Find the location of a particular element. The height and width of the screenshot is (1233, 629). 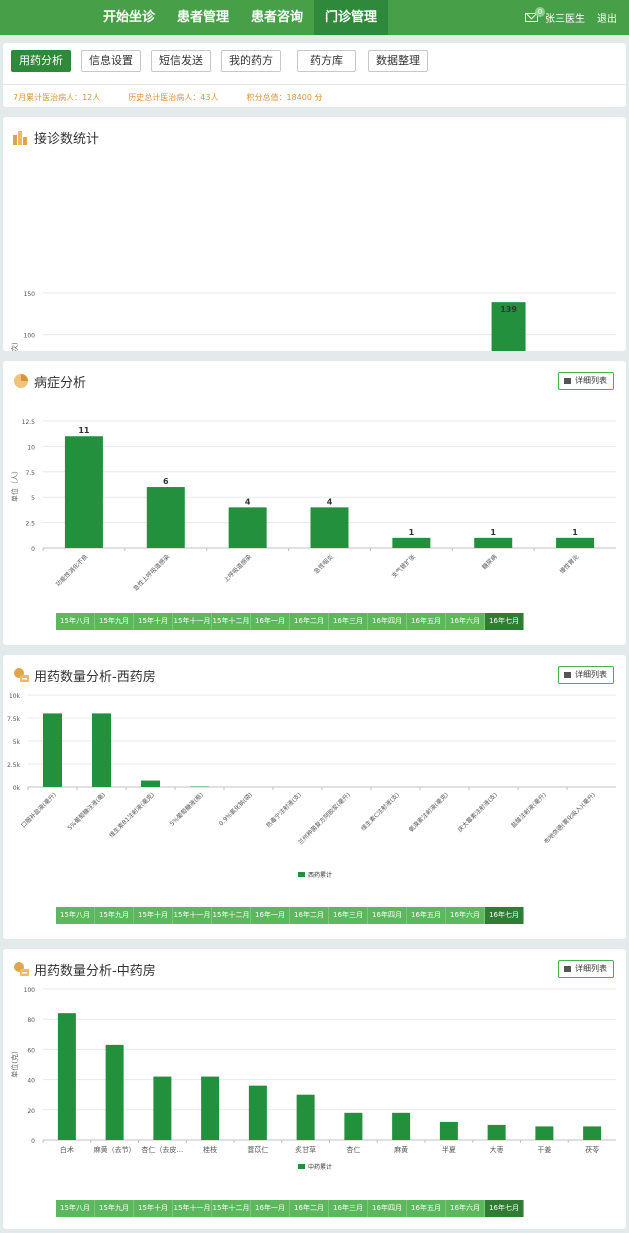

data-label: 6 is located at coordinates (166, 481).